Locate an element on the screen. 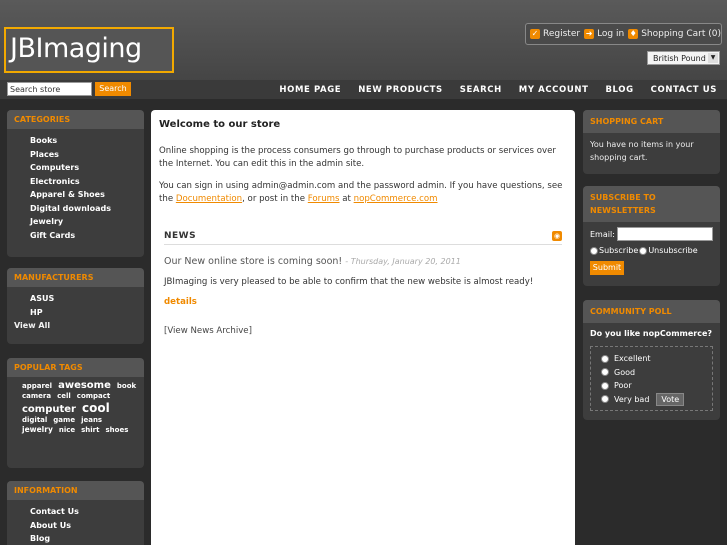 The image size is (727, 545). news-date: - Thursday, January 20, 2011 is located at coordinates (403, 261).